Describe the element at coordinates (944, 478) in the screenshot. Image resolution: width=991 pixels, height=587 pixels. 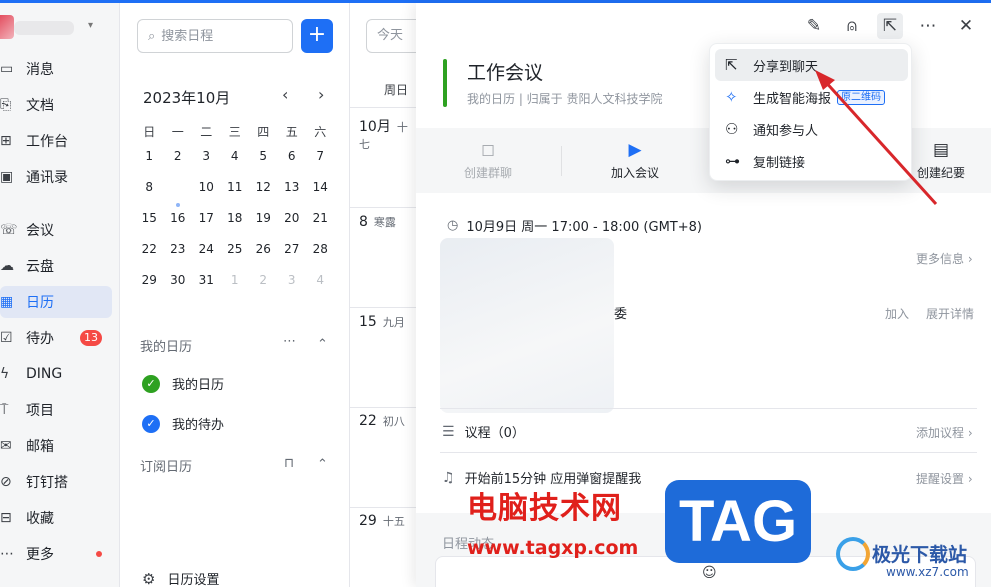
I see `reminder-settings-link: 提醒设置 ›` at that location.